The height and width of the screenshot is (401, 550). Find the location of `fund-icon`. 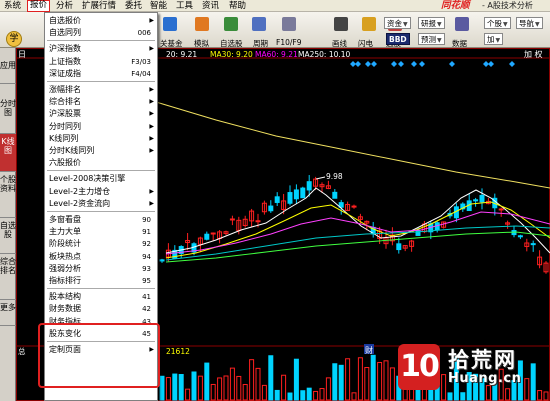

fund-icon is located at coordinates (170, 24).